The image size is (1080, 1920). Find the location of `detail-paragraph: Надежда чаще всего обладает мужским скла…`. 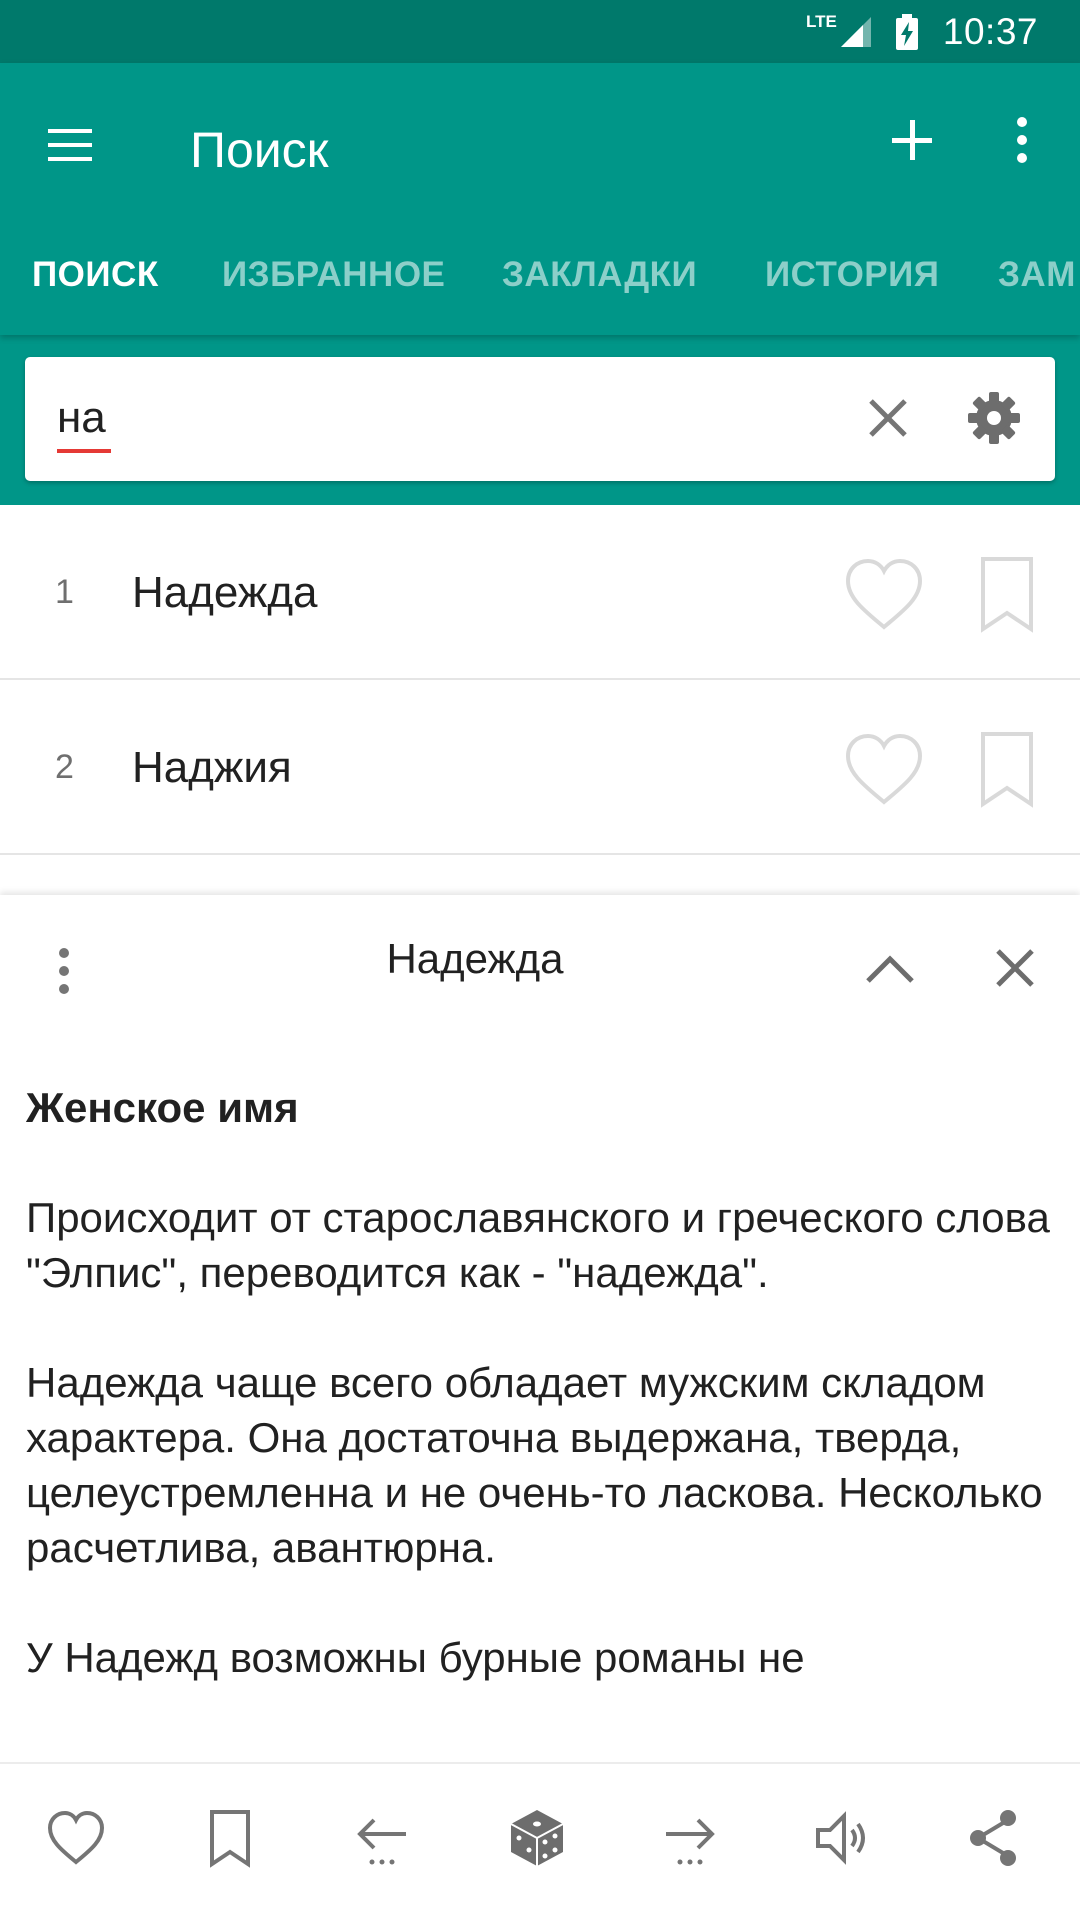

detail-paragraph: Надежда чаще всего обладает мужским скла… is located at coordinates (534, 1465).